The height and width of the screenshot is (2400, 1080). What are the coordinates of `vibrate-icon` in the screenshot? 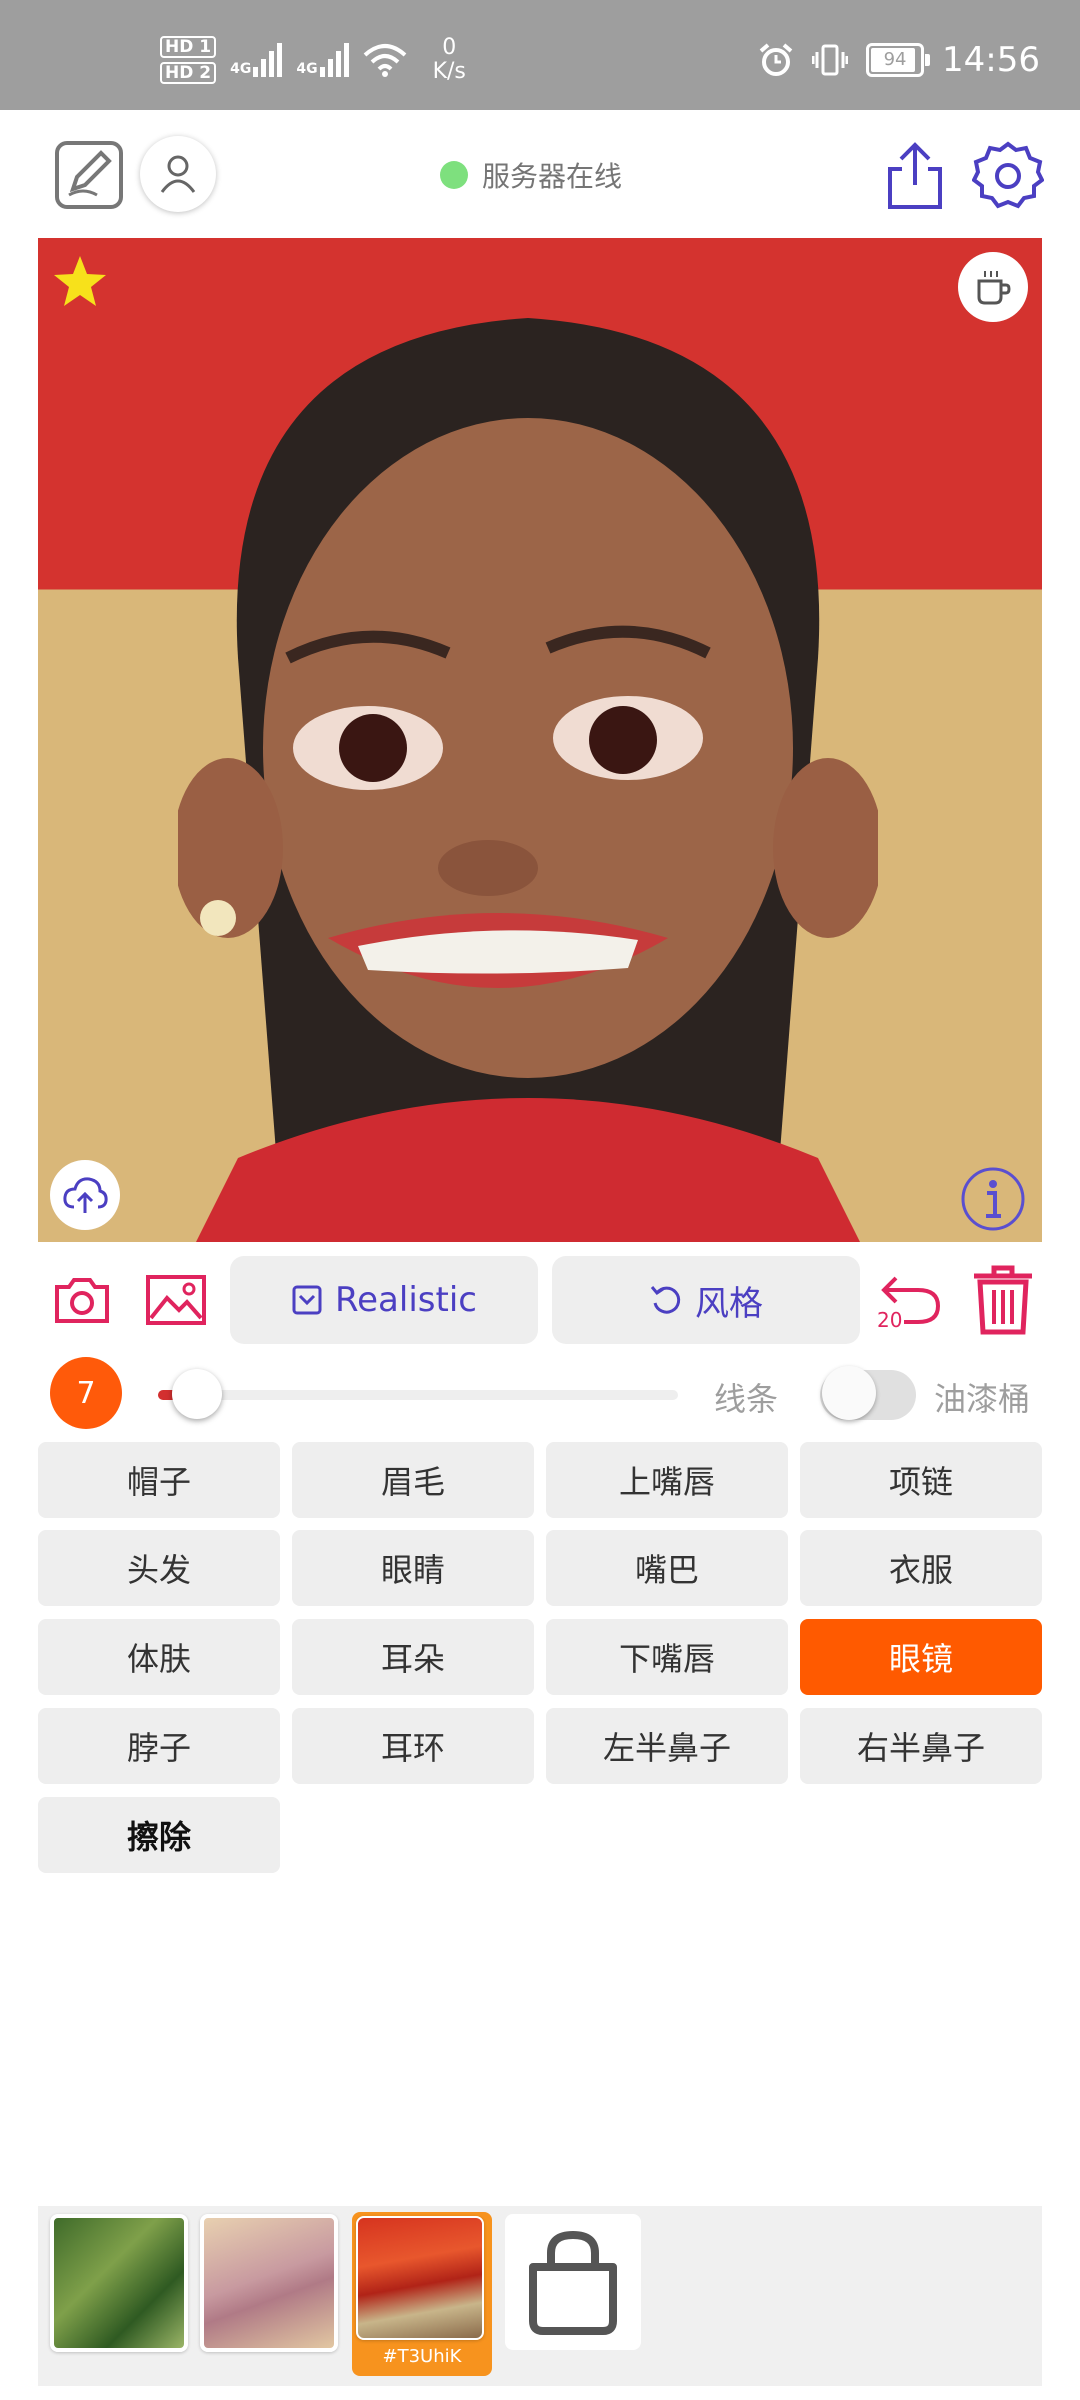 It's located at (830, 60).